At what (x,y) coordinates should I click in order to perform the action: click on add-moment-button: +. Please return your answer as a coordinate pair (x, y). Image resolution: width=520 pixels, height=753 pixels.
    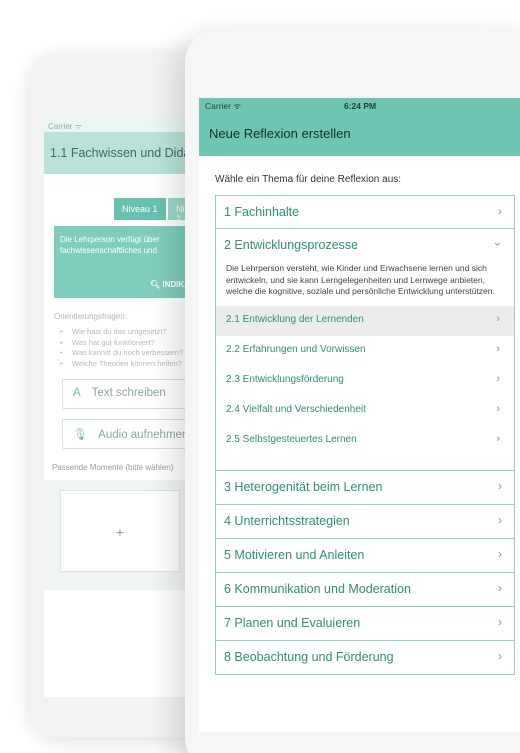
    Looking at the image, I should click on (120, 531).